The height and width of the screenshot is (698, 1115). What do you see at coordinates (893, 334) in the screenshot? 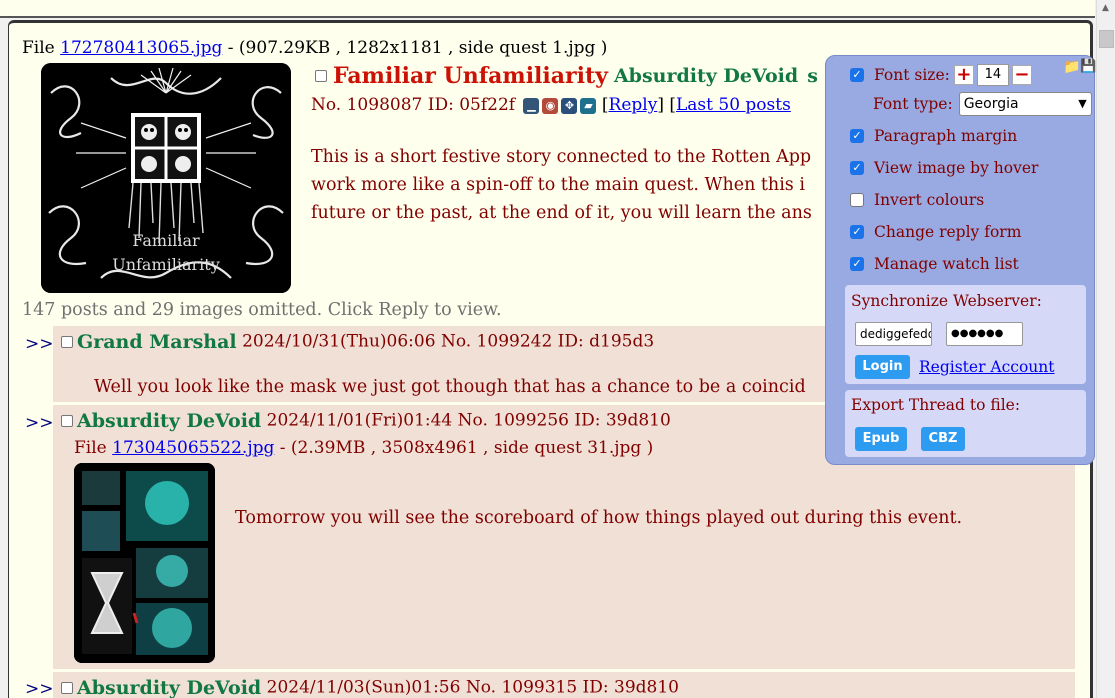
I see `username-input: dediggefedd` at bounding box center [893, 334].